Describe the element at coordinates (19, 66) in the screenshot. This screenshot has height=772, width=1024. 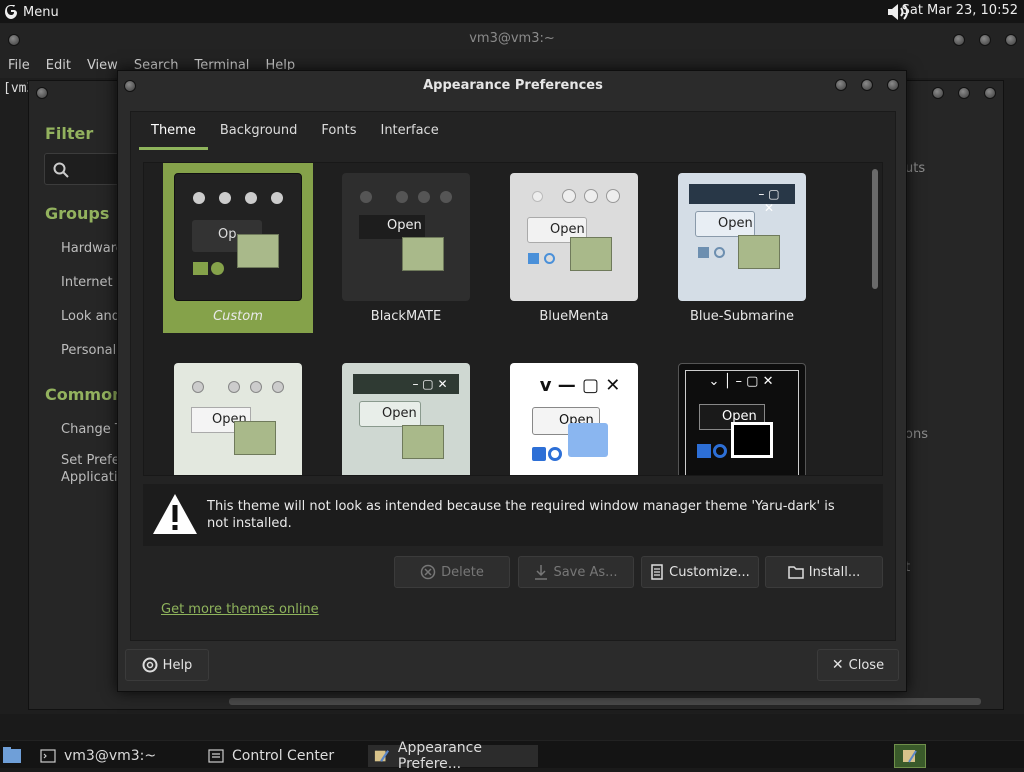
I see `terminal-menu-file: File` at that location.